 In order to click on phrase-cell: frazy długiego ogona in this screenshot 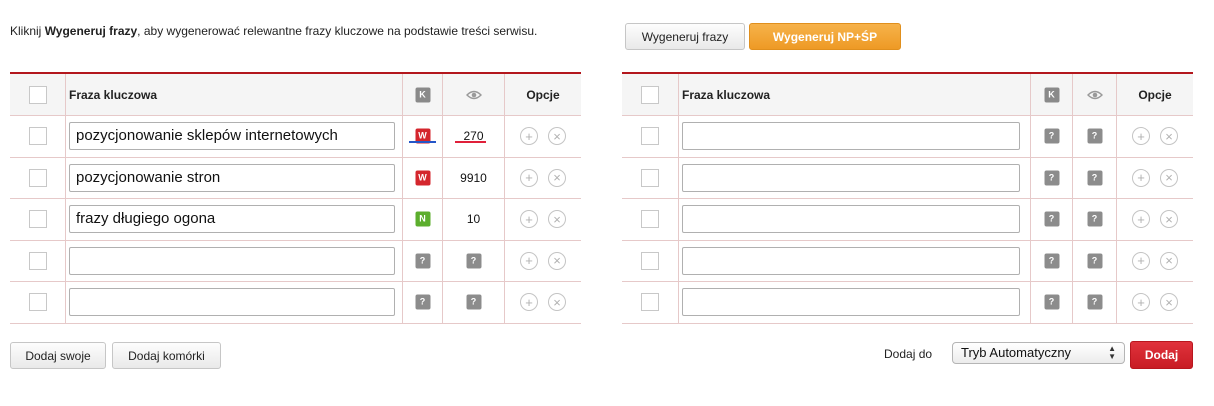, I will do `click(234, 219)`.